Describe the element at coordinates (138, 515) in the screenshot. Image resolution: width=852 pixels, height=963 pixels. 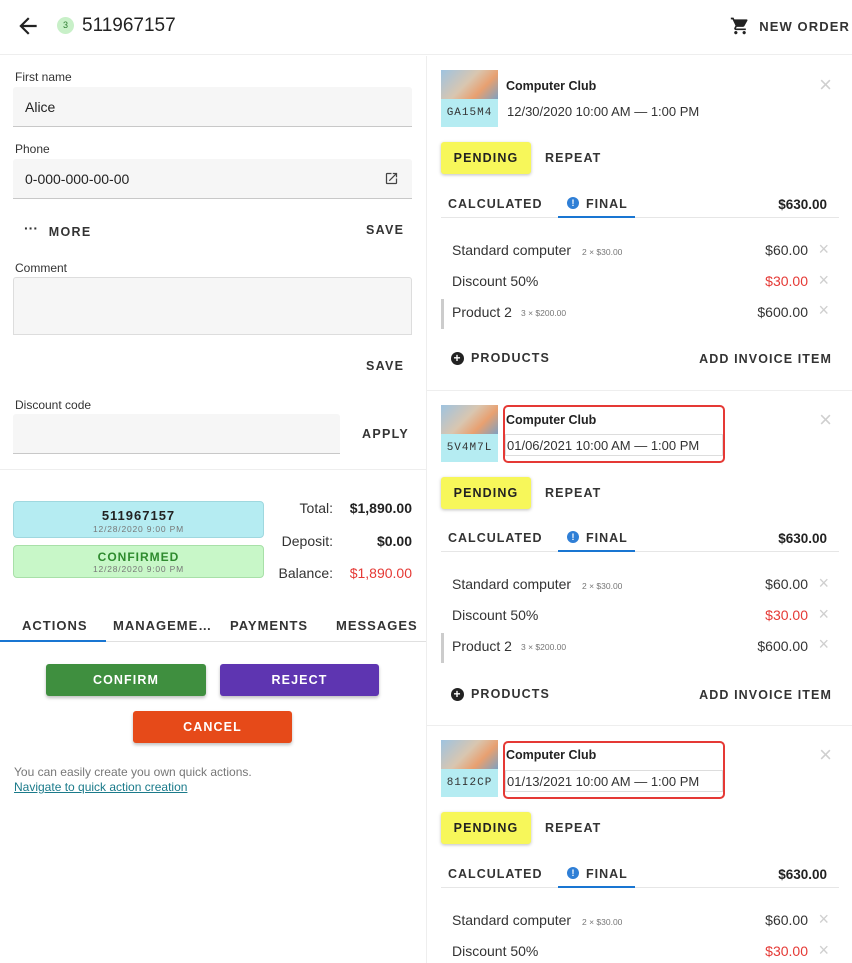
I see `order-chip-id: 511967157` at that location.